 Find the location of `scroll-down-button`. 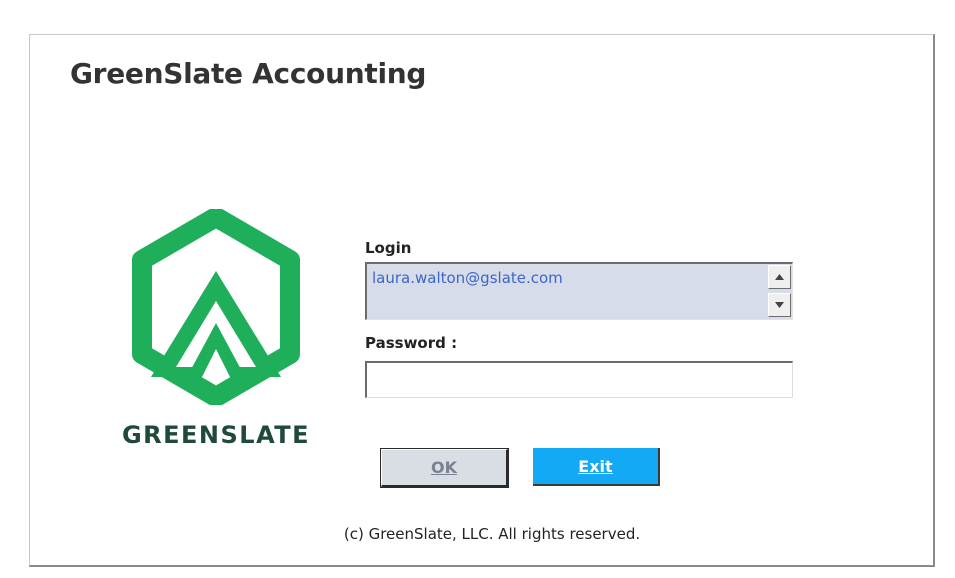

scroll-down-button is located at coordinates (779, 305).